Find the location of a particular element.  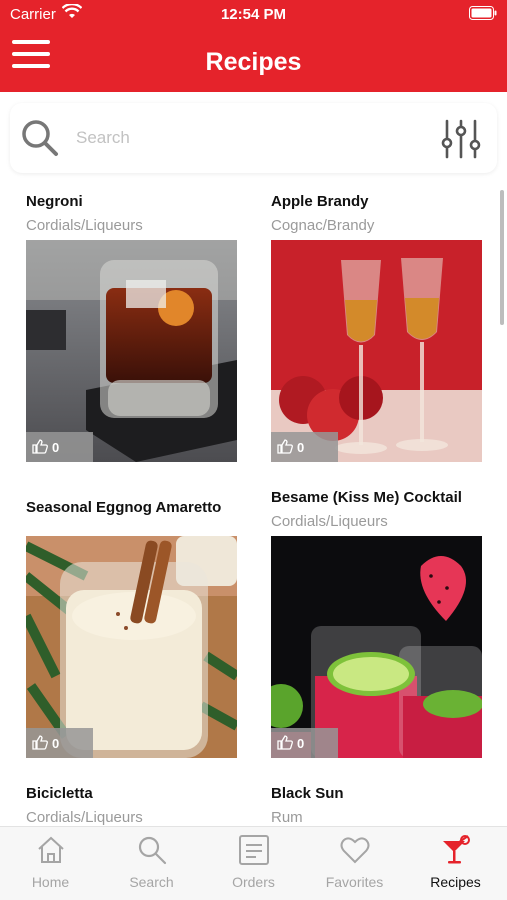

recipe-card-negroni: Negroni Cordials/Liqueurs 0 is located at coordinates (142, 328).